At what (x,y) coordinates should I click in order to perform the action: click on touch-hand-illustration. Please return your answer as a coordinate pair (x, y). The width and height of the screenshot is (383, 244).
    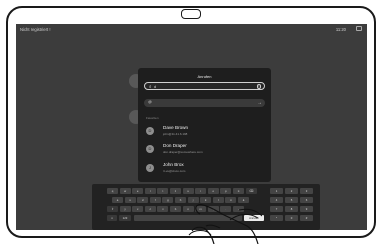
    Looking at the image, I should click on (225, 223).